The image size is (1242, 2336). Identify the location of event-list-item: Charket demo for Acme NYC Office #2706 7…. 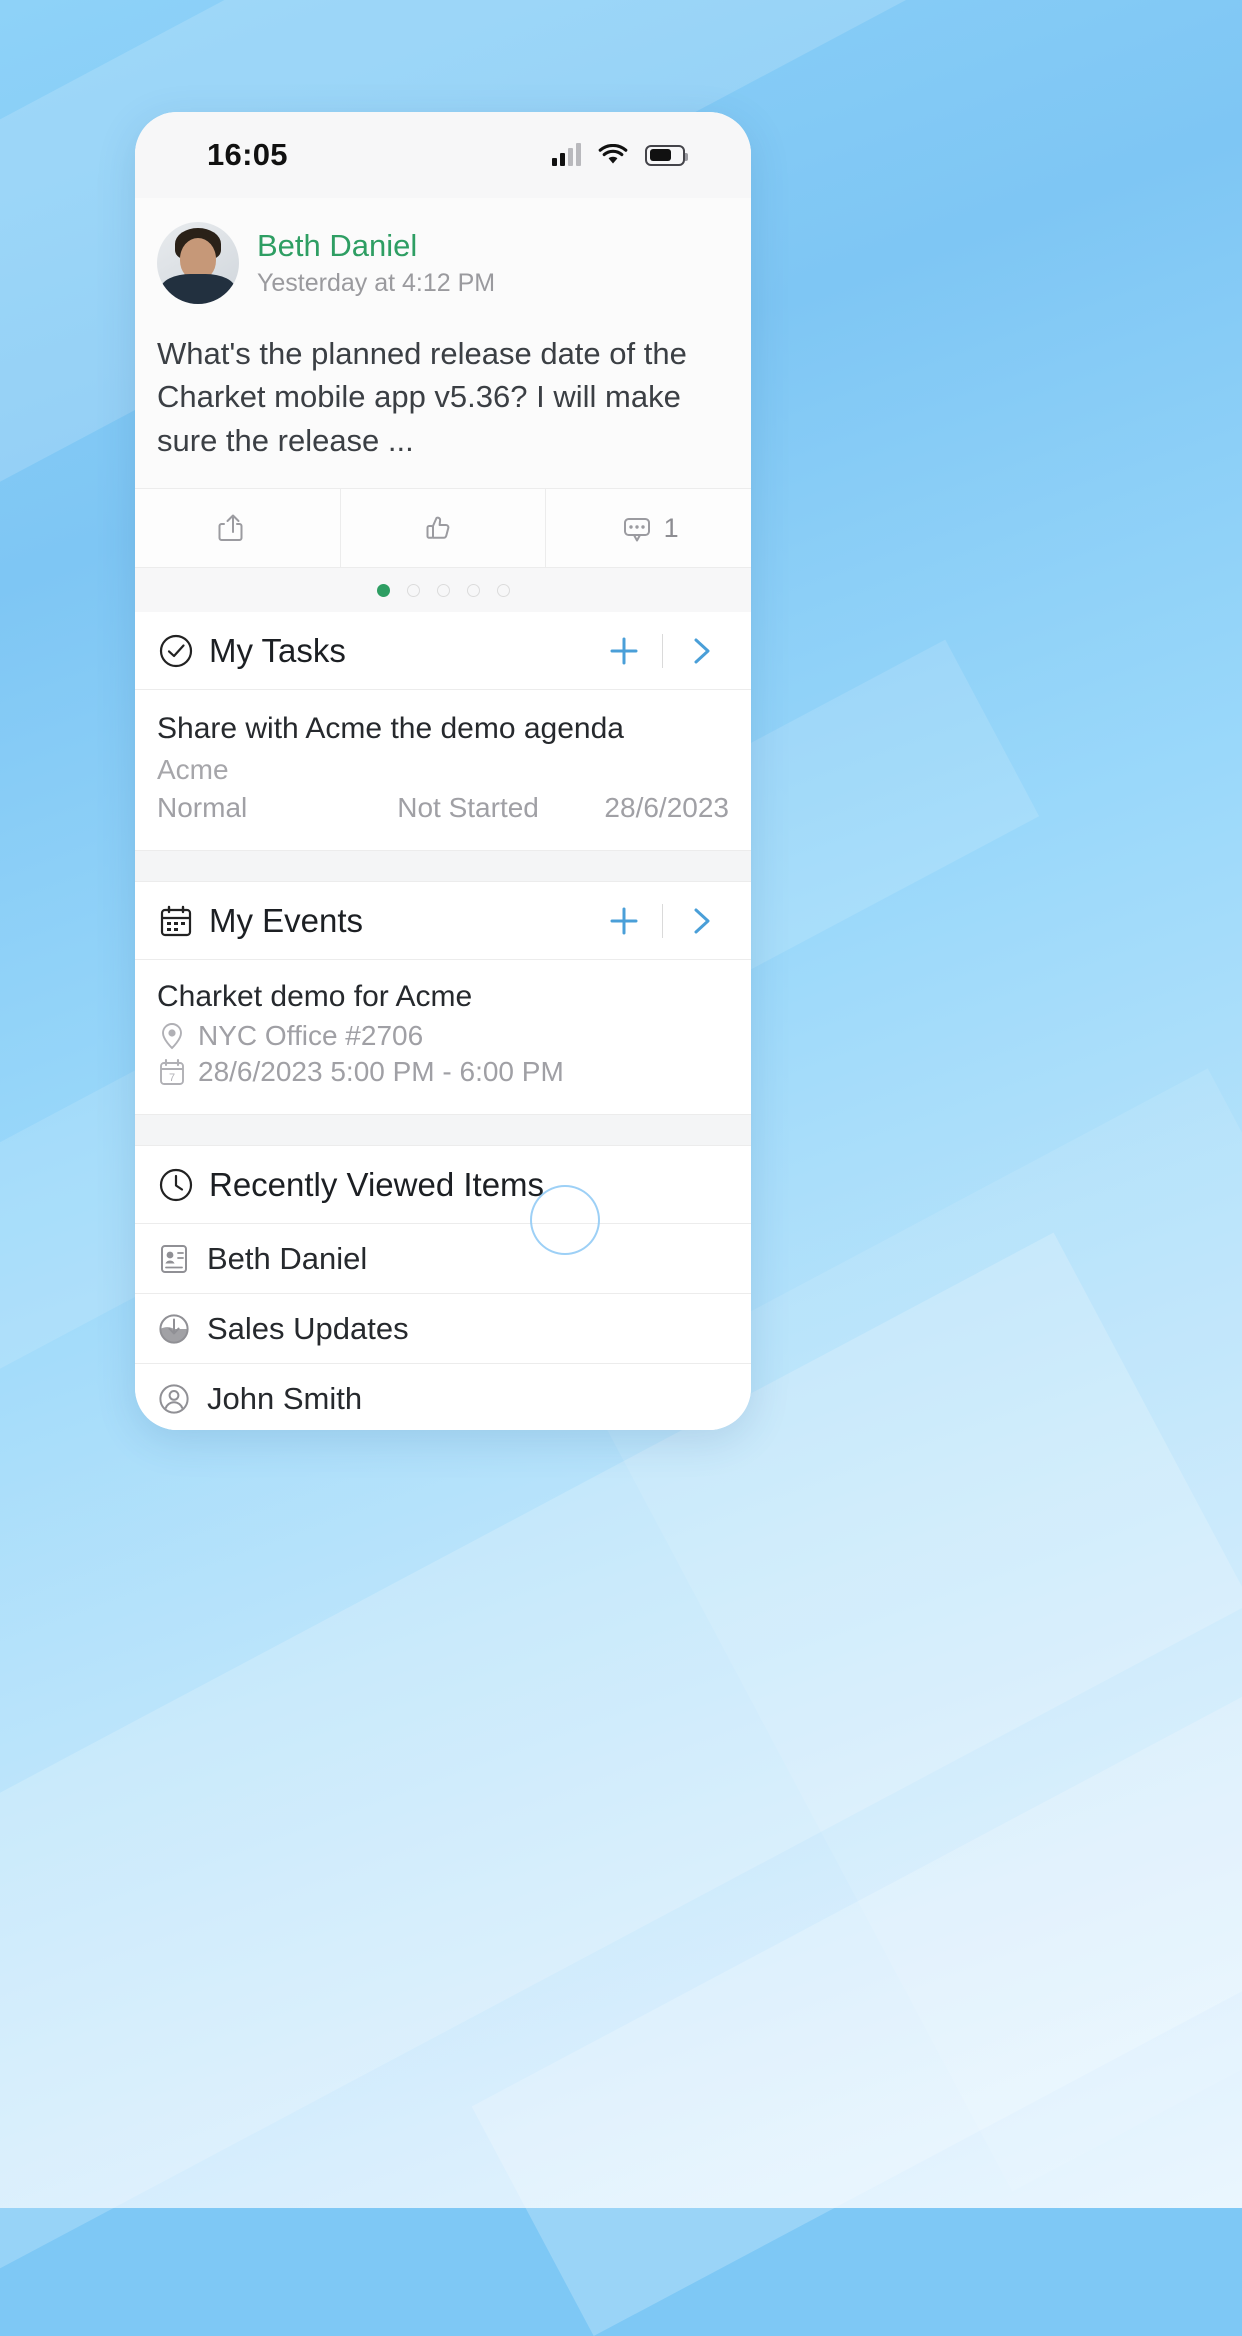
(443, 1037).